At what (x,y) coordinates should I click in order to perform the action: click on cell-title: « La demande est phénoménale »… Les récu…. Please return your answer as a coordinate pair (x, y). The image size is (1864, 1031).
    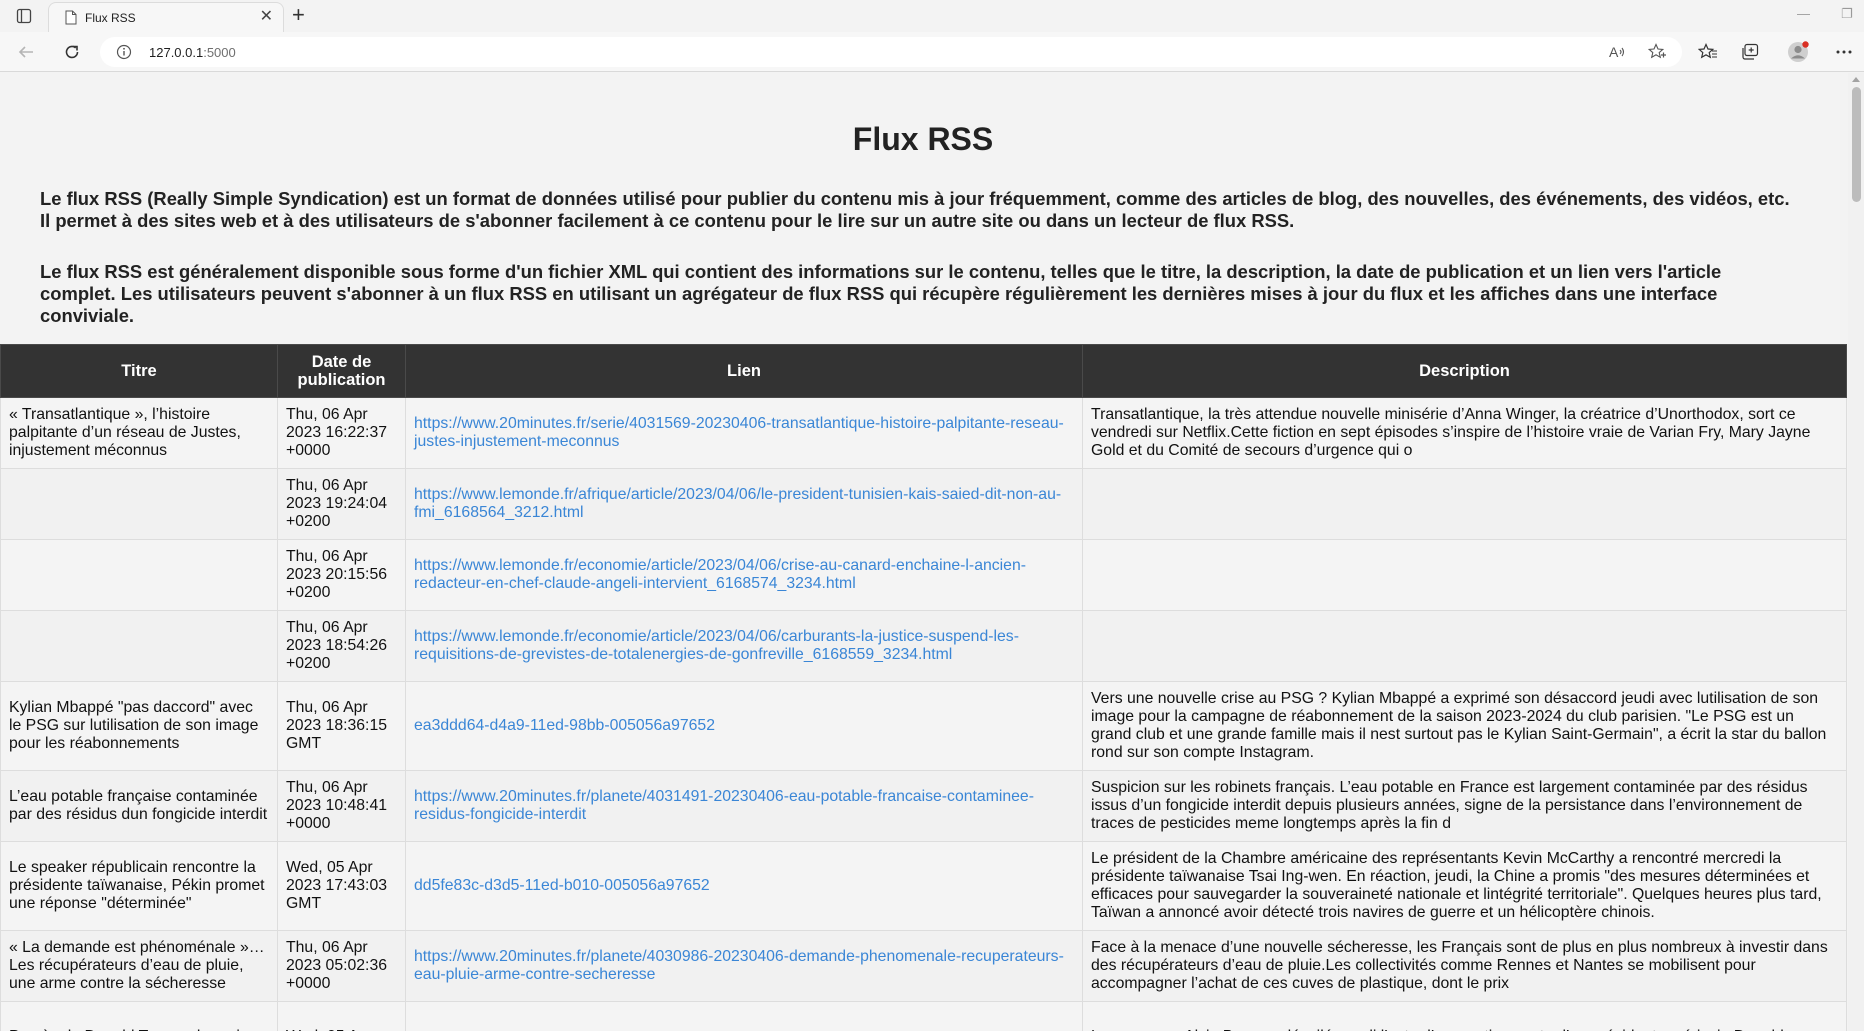
    Looking at the image, I should click on (139, 966).